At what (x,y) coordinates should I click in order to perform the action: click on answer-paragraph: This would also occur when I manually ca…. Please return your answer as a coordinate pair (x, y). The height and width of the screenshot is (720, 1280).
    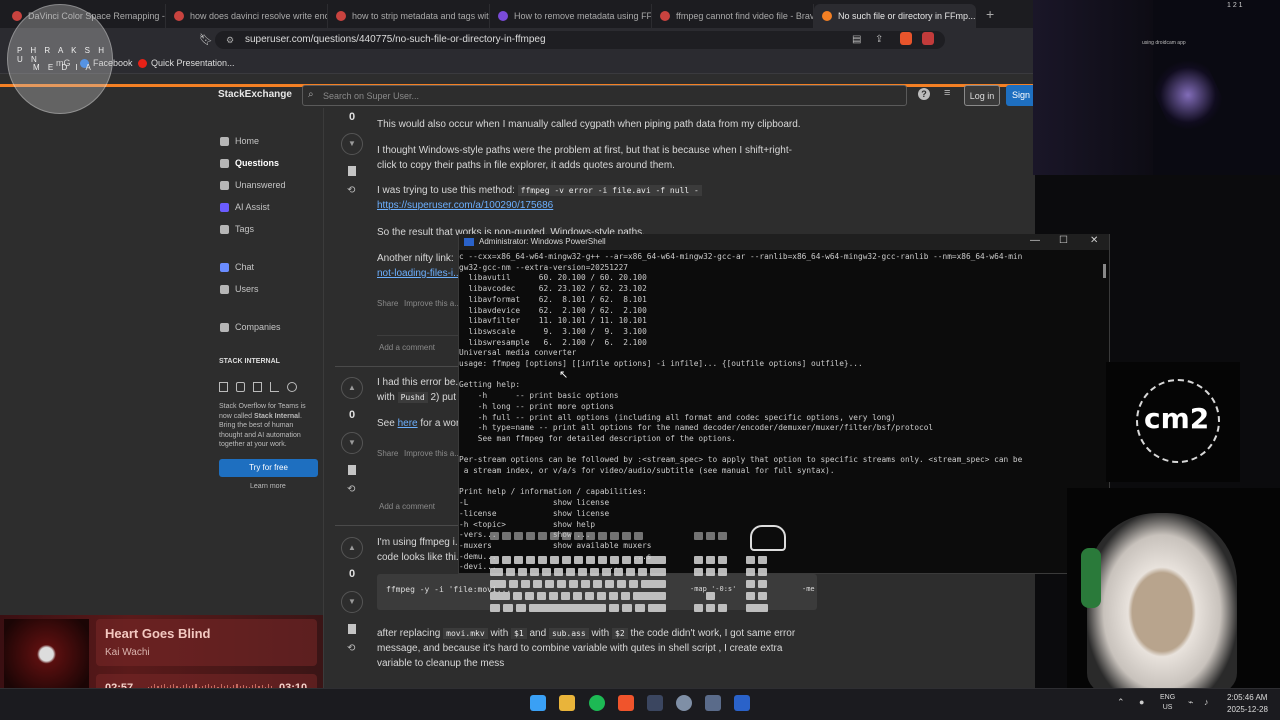
    Looking at the image, I should click on (589, 124).